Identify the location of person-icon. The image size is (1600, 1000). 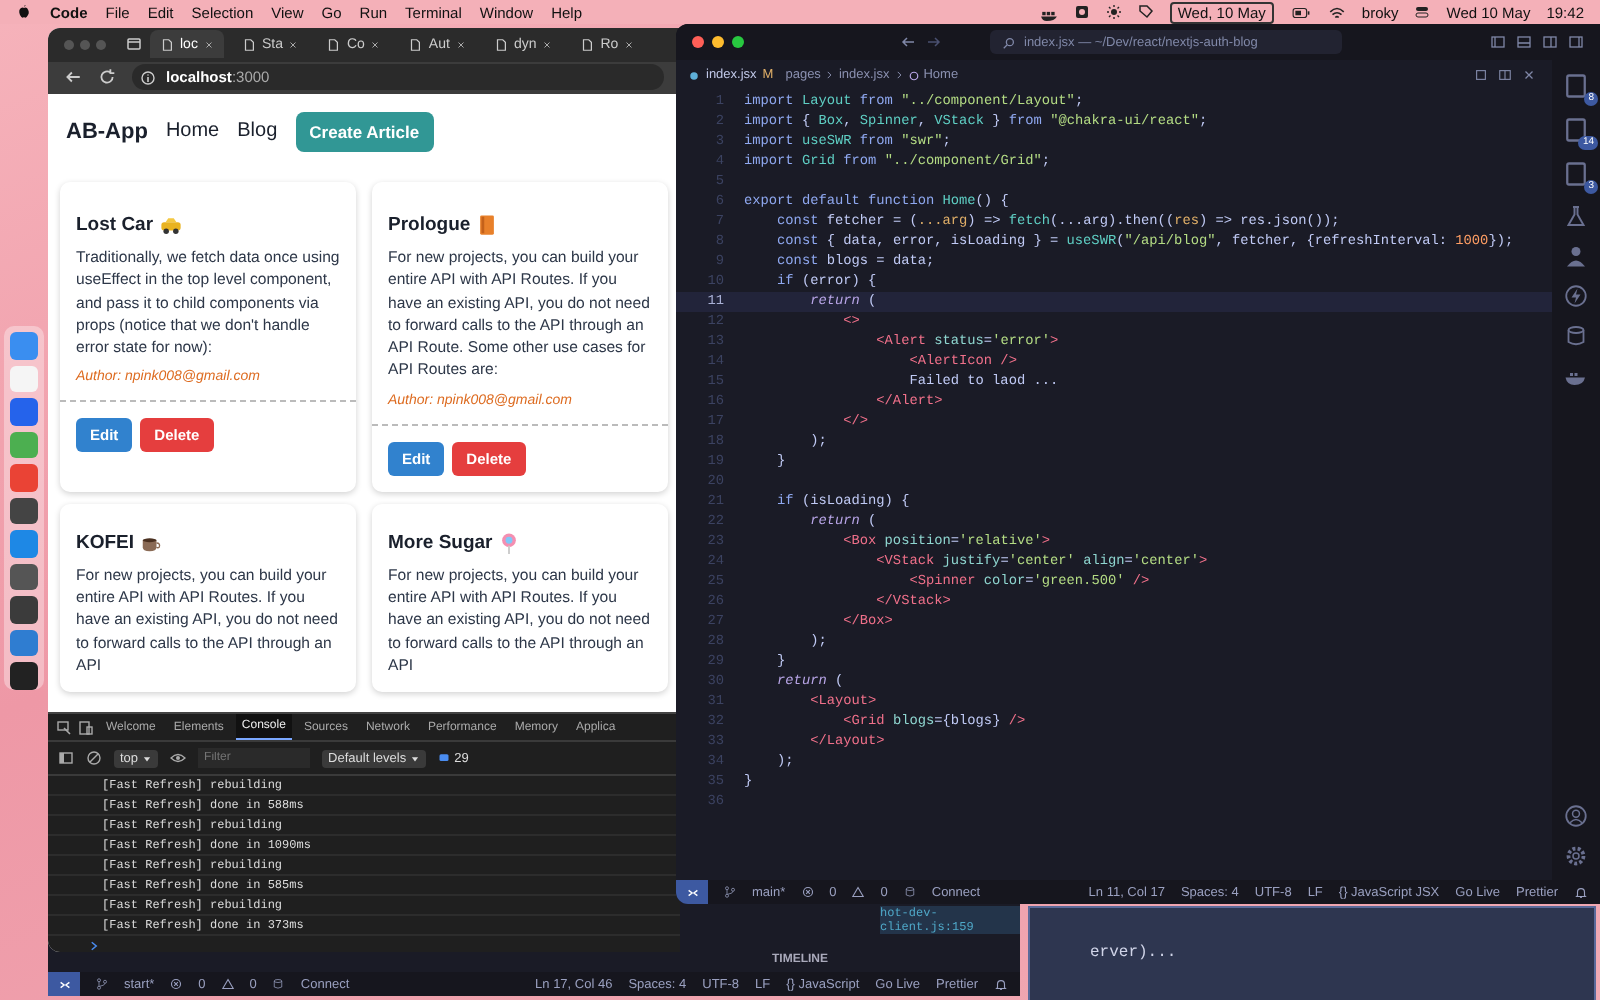
(1576, 256).